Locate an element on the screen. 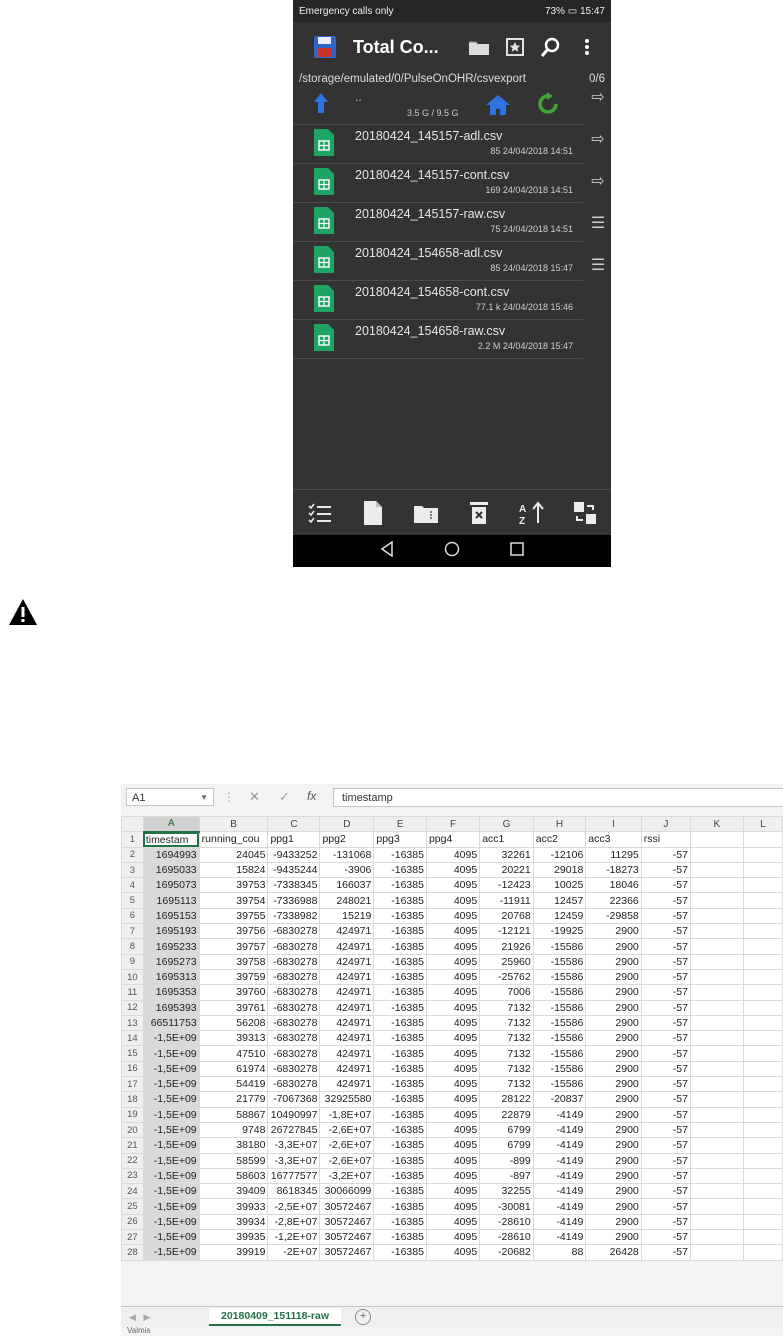  table-cell: 29018 is located at coordinates (559, 870).